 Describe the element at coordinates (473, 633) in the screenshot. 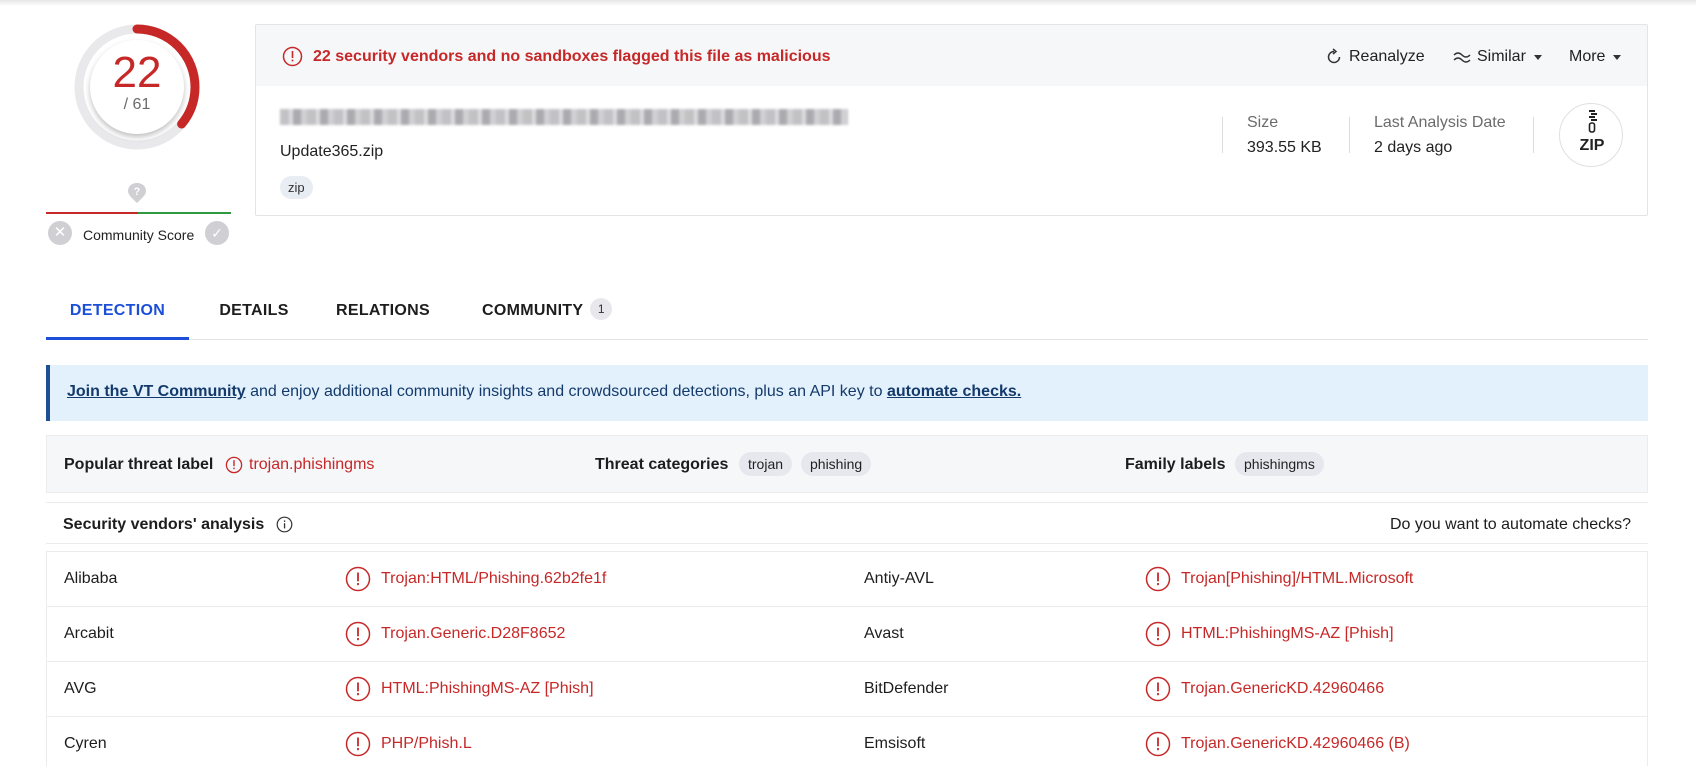

I see `vendor-result: Trojan.Generic.D28F8652` at that location.